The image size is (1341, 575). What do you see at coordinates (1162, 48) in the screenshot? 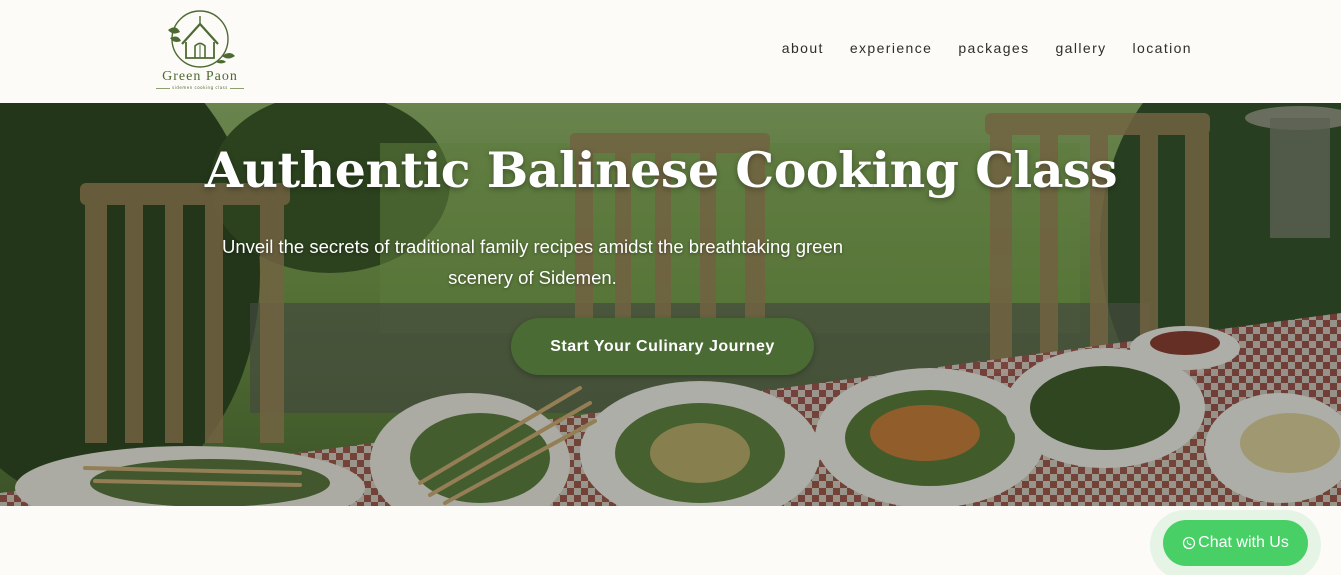
I see `nav-link-location: location` at bounding box center [1162, 48].